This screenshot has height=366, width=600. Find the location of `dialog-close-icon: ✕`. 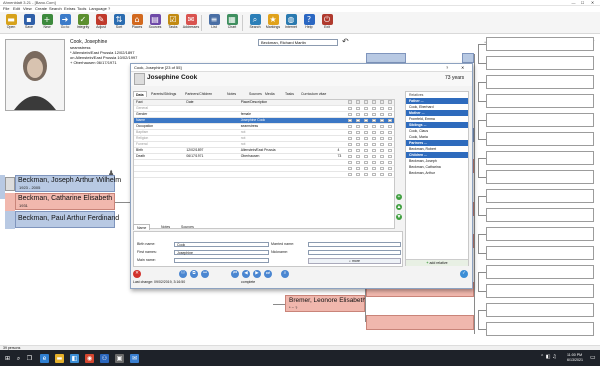

dialog-close-icon: ✕ is located at coordinates (462, 68).